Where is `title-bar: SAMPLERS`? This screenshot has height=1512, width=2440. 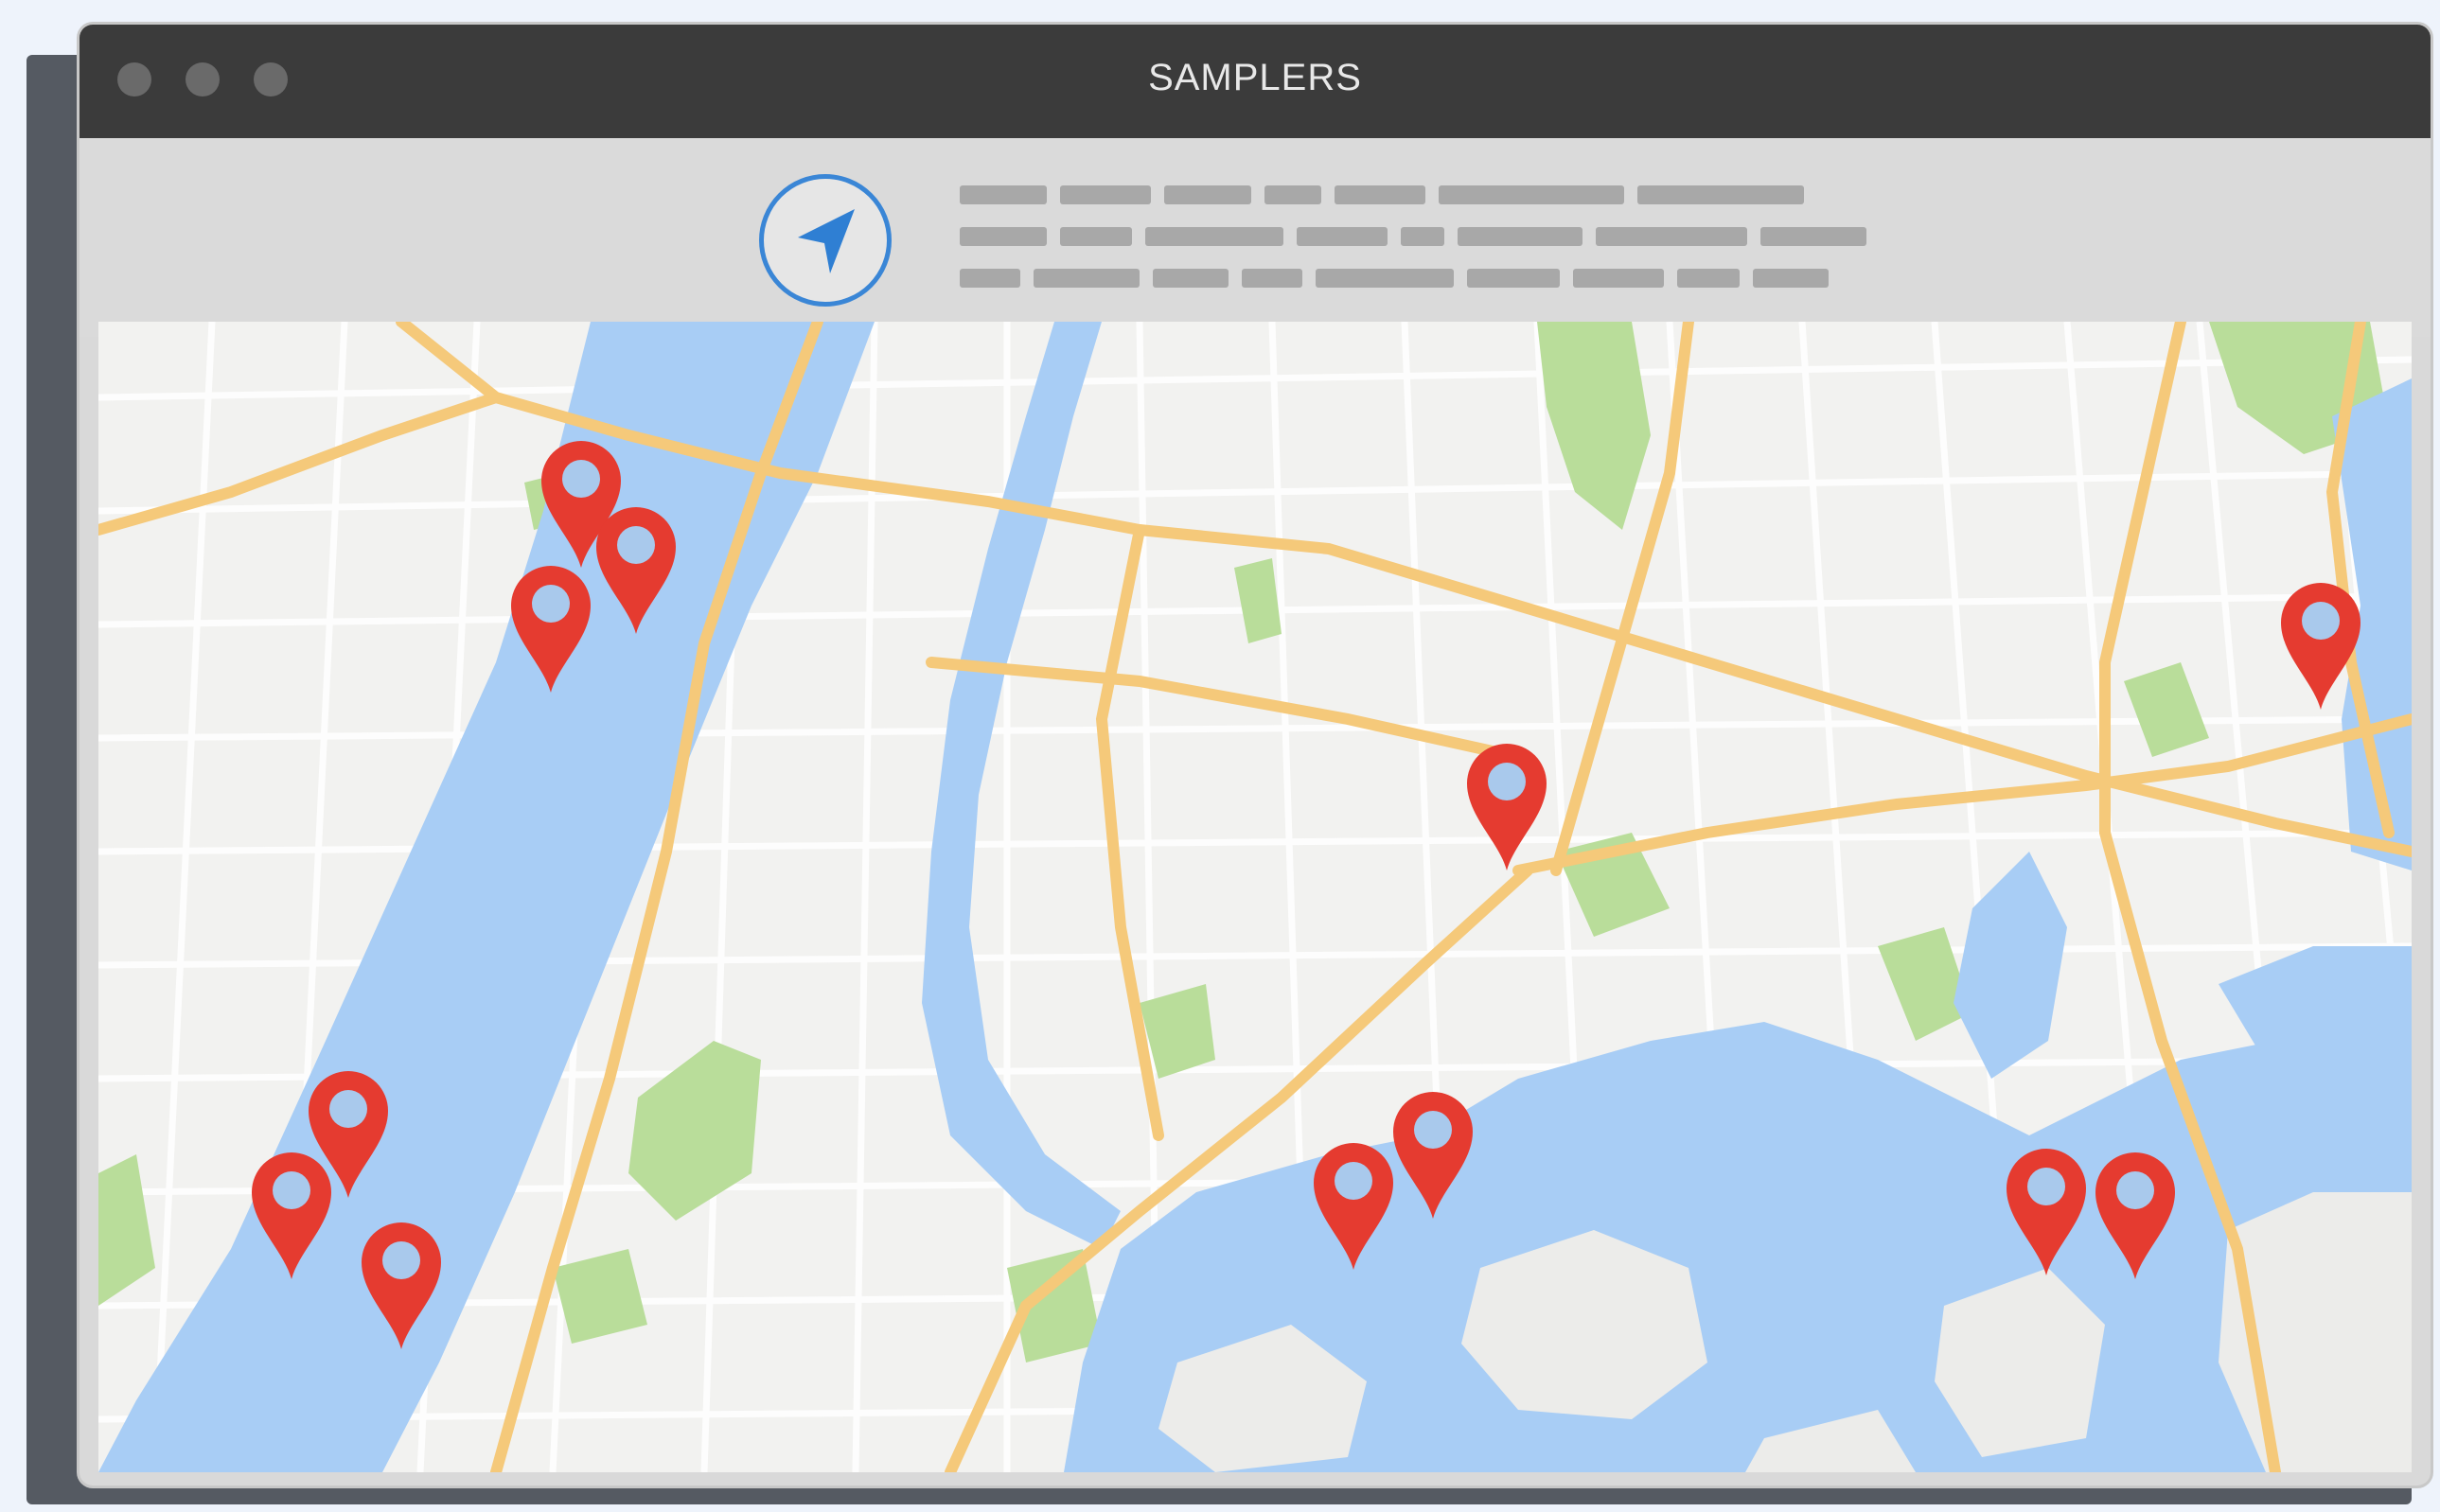 title-bar: SAMPLERS is located at coordinates (1255, 81).